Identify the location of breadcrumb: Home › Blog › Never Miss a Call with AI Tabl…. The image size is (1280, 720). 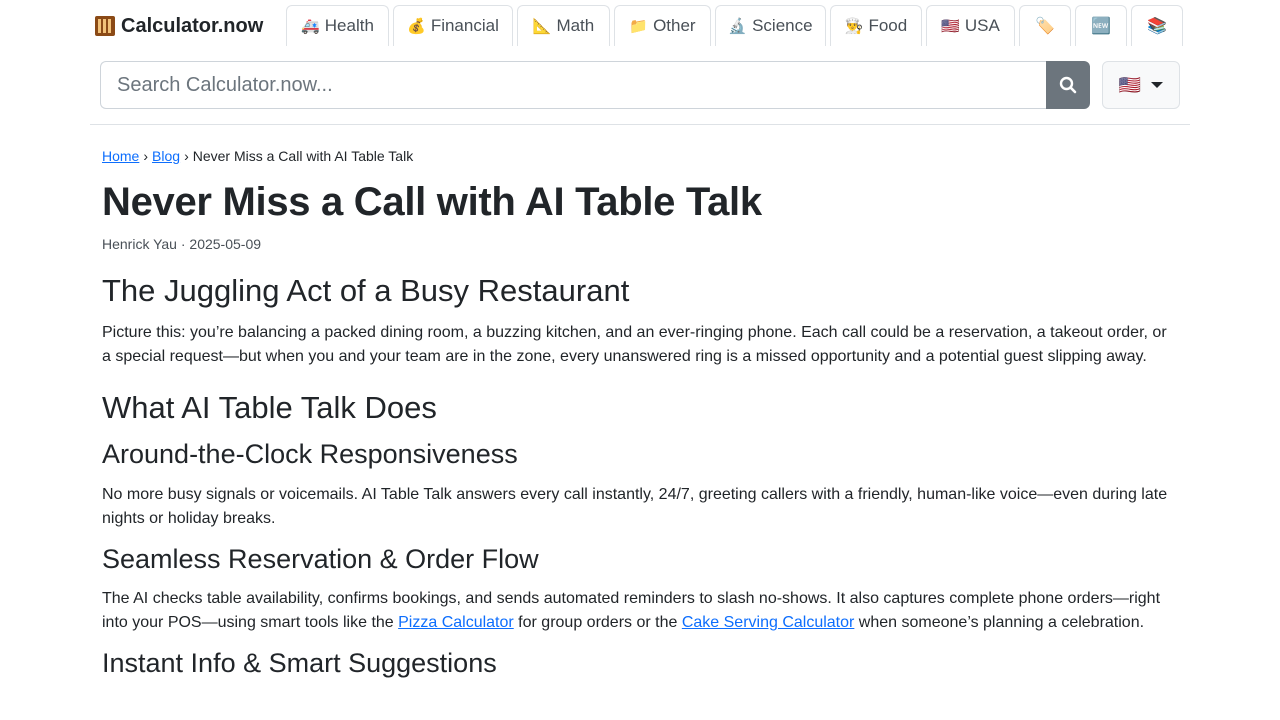
(637, 158).